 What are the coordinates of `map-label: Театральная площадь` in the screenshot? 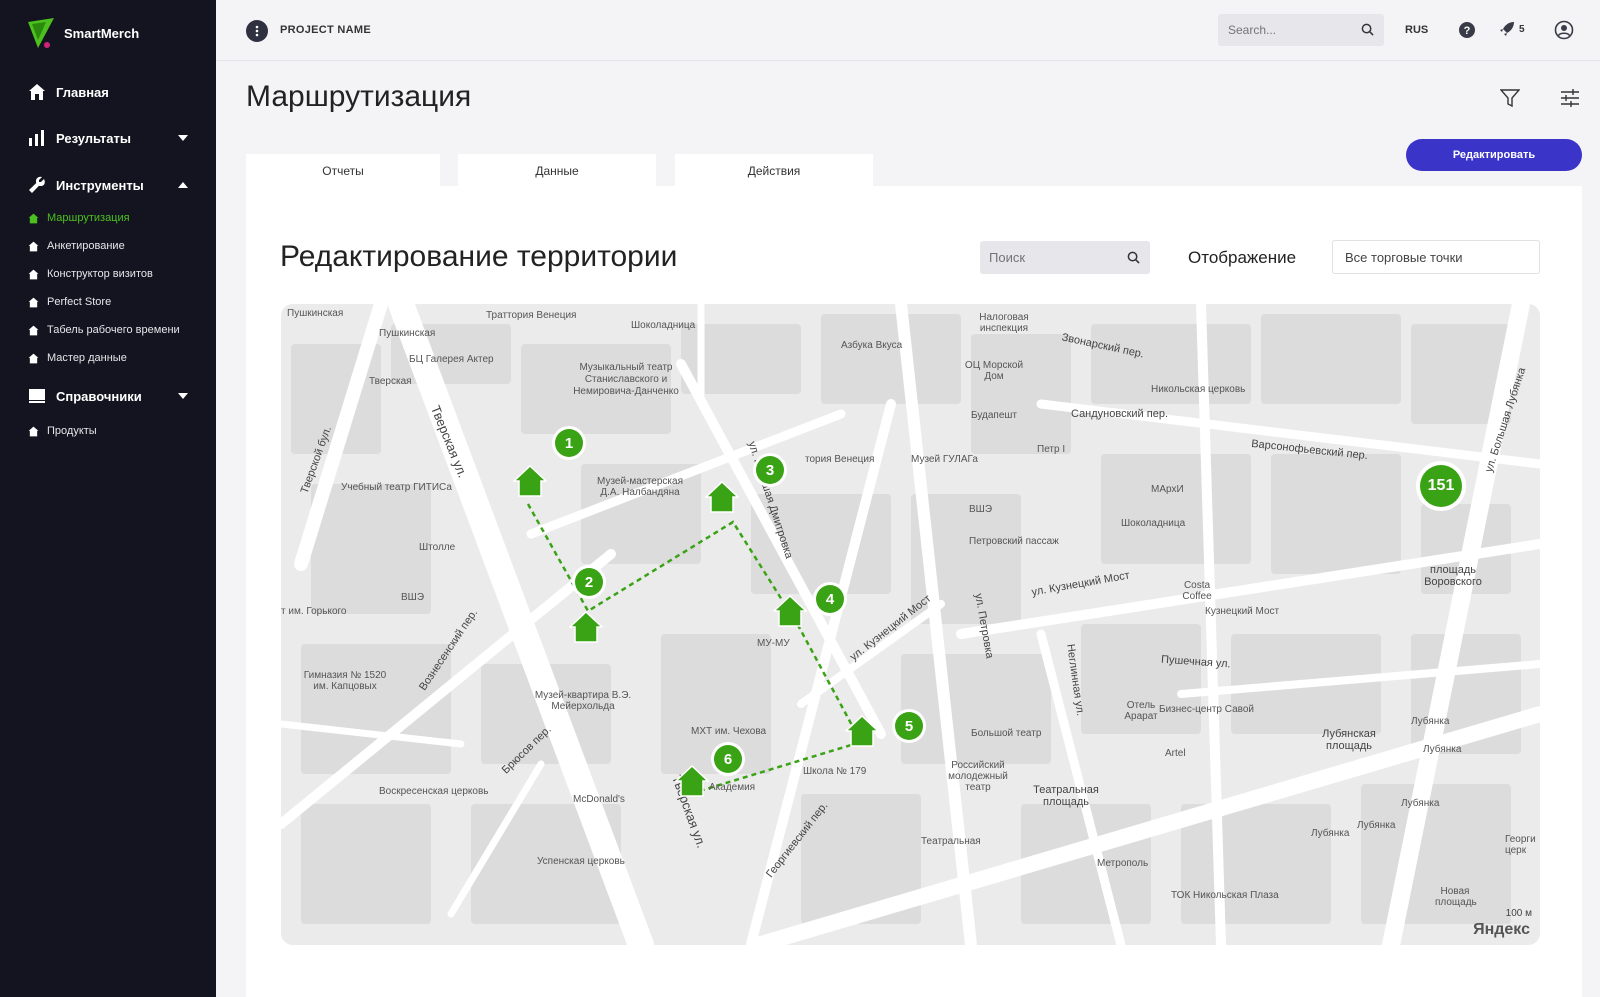 It's located at (1066, 796).